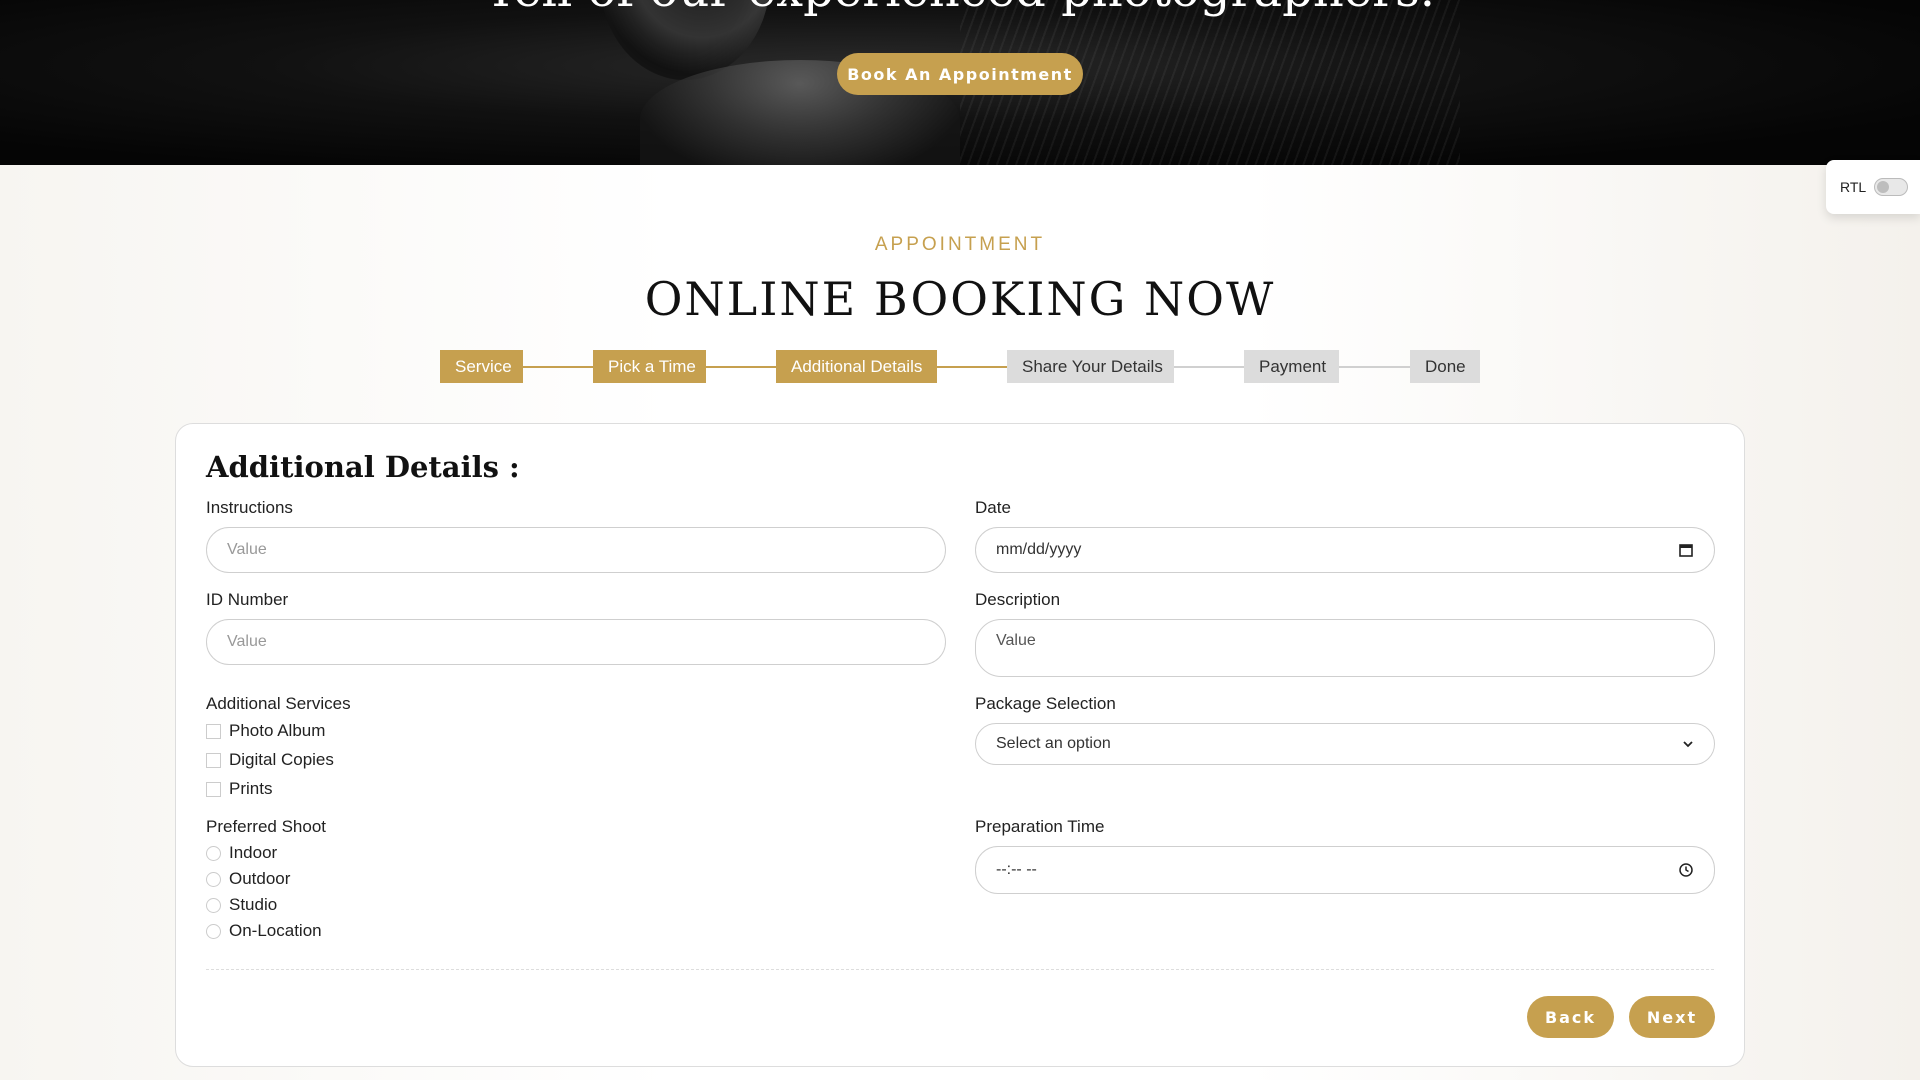 The width and height of the screenshot is (1920, 1080). What do you see at coordinates (1053, 743) in the screenshot?
I see `package-selected-value: Select an option` at bounding box center [1053, 743].